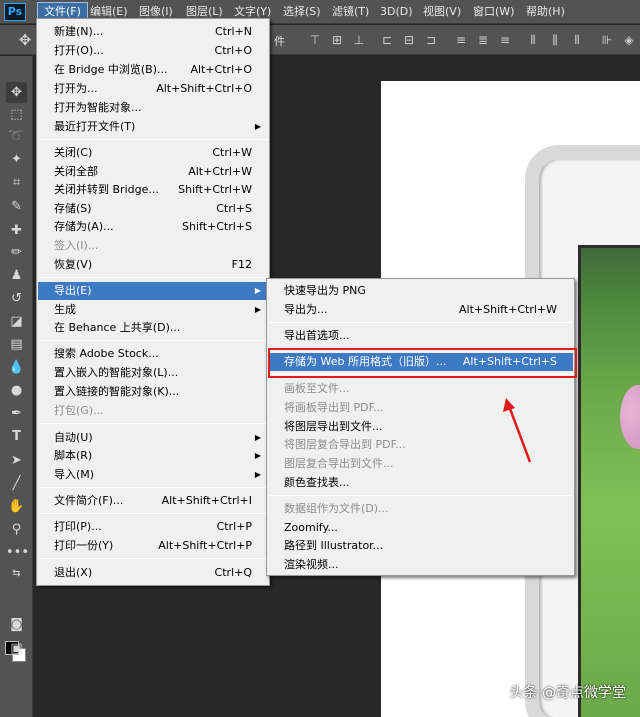 Image resolution: width=640 pixels, height=717 pixels. I want to click on clone-stamp-icon: ♟, so click(16, 275).